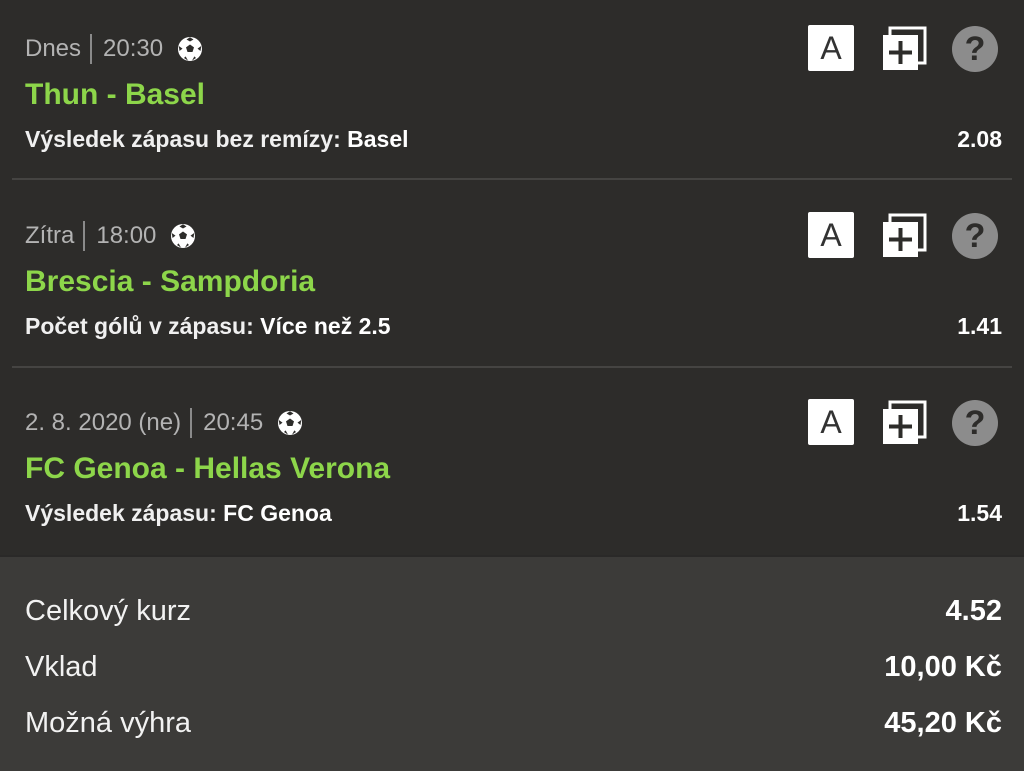 This screenshot has height=771, width=1024. I want to click on match-title: Brescia - Sampdoria, so click(170, 282).